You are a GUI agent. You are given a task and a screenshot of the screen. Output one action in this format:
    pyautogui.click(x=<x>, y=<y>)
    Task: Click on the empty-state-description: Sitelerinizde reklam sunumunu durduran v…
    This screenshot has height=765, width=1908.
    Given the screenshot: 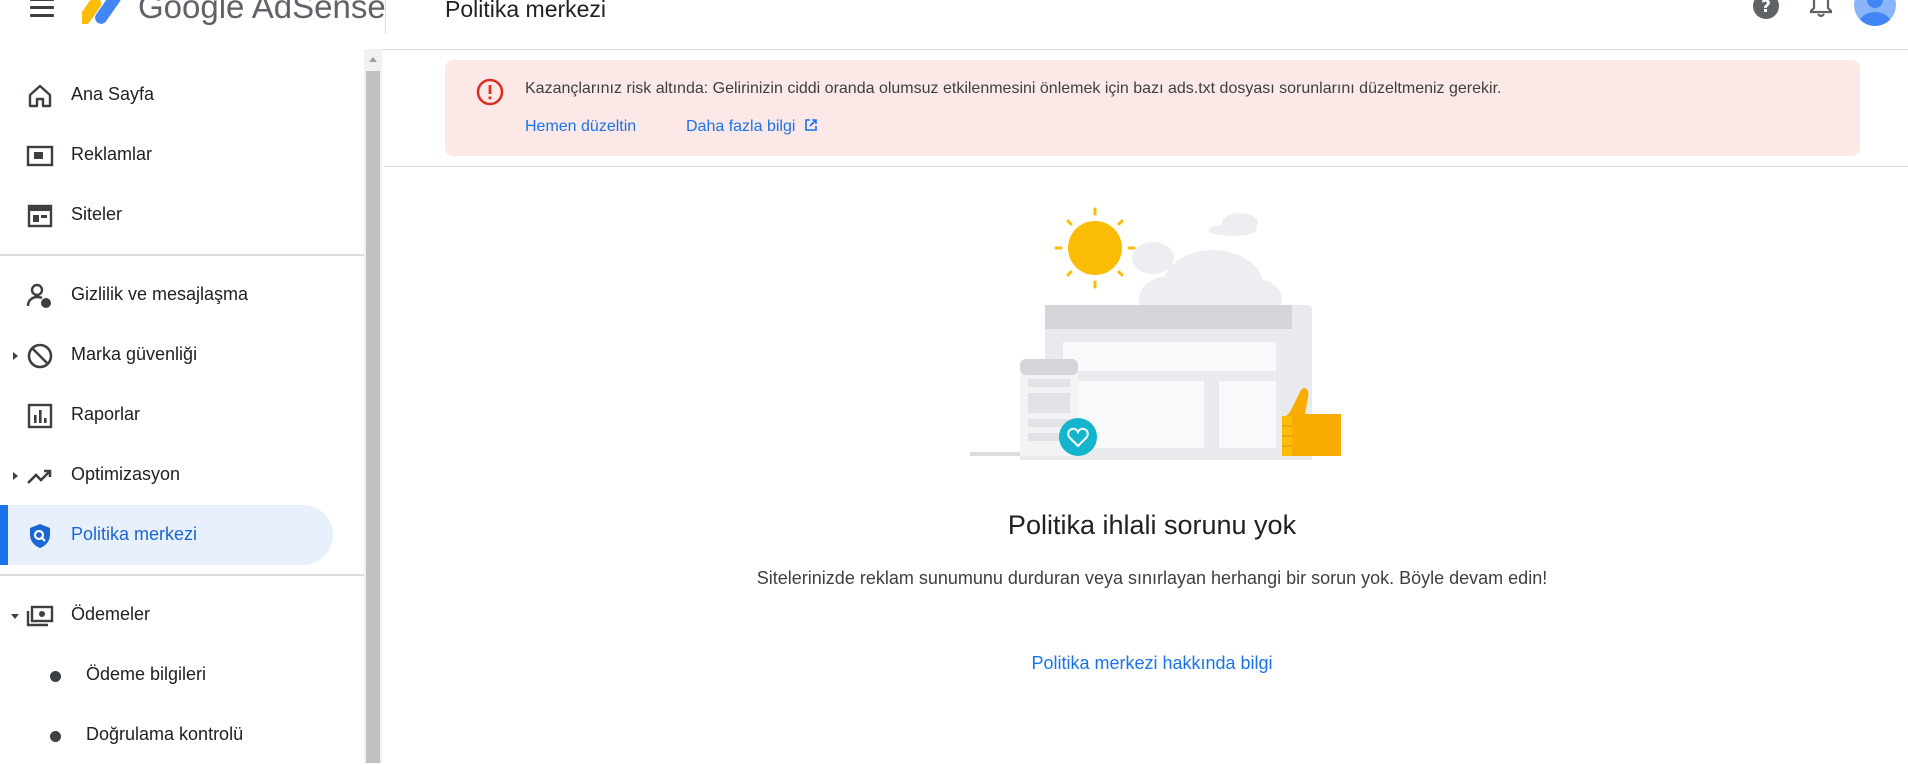 What is the action you would take?
    pyautogui.click(x=1152, y=578)
    